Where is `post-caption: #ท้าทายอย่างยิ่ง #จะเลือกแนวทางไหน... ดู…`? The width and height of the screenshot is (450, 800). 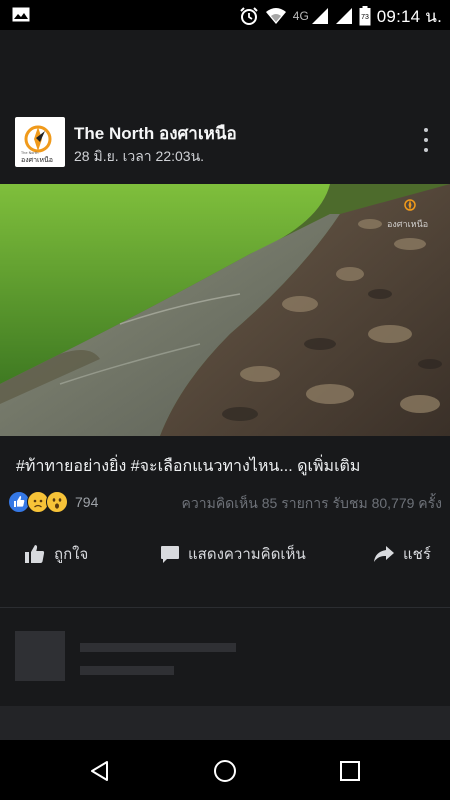
post-caption: #ท้าทายอย่างยิ่ง #จะเลือกแนวทางไหน... ดู… is located at coordinates (188, 466).